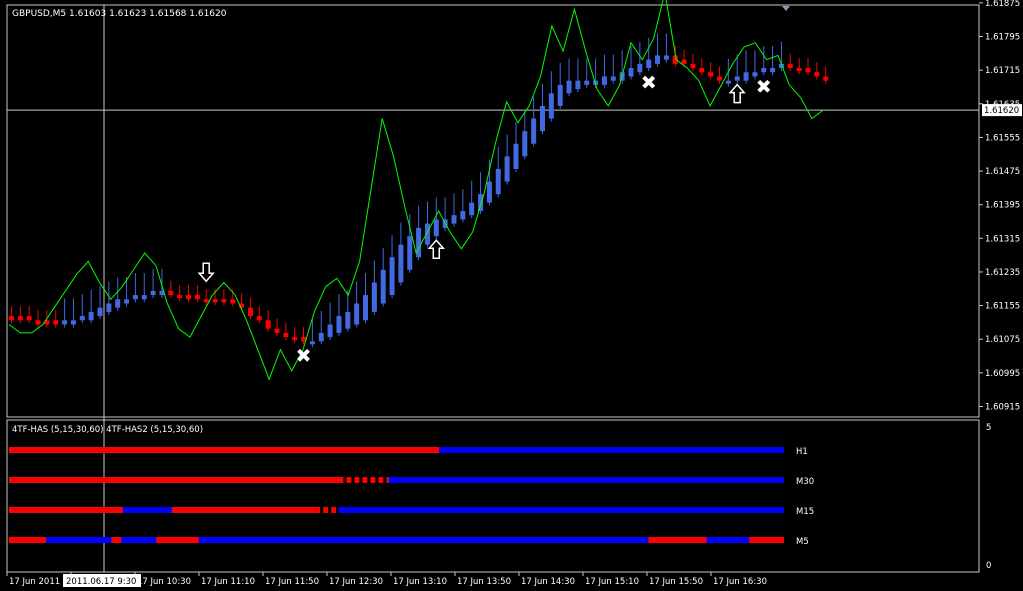 The width and height of the screenshot is (1023, 591). I want to click on time-tick-label: 17 Jun 11:50, so click(292, 582).